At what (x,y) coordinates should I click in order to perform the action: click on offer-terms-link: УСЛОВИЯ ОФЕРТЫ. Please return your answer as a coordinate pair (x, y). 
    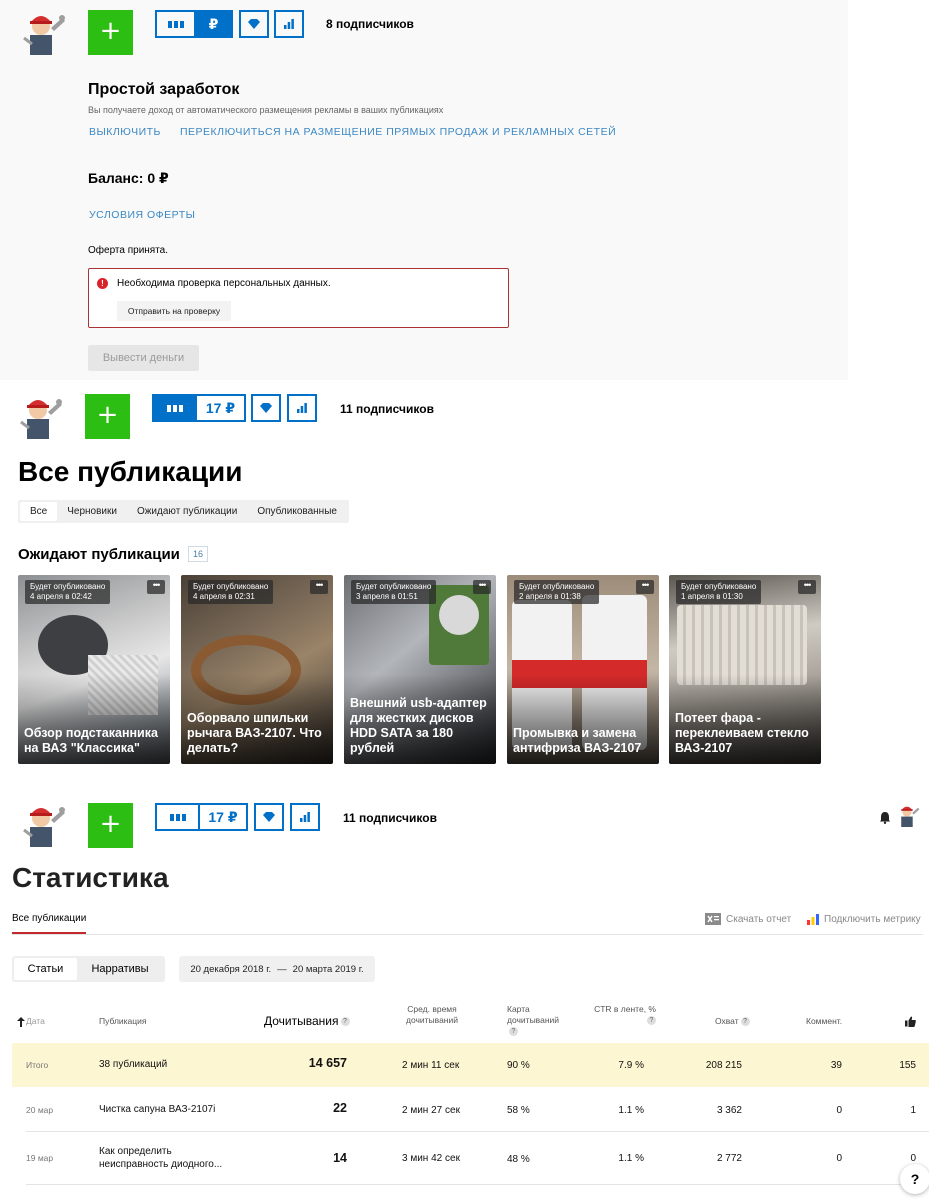
    Looking at the image, I should click on (142, 215).